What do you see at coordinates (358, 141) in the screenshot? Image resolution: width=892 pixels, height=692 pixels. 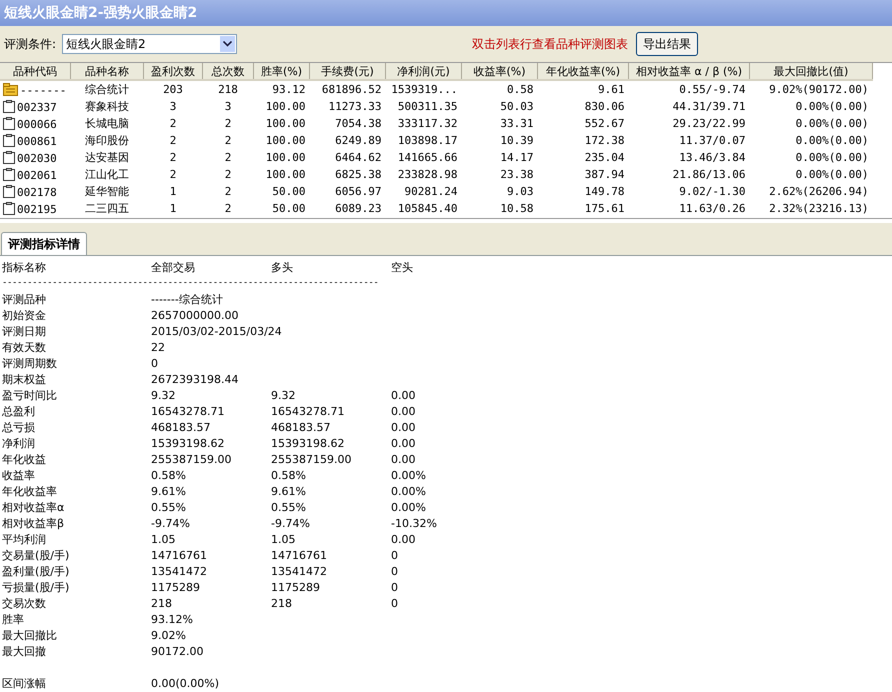 I see `table-cell-text: 6249.89` at bounding box center [358, 141].